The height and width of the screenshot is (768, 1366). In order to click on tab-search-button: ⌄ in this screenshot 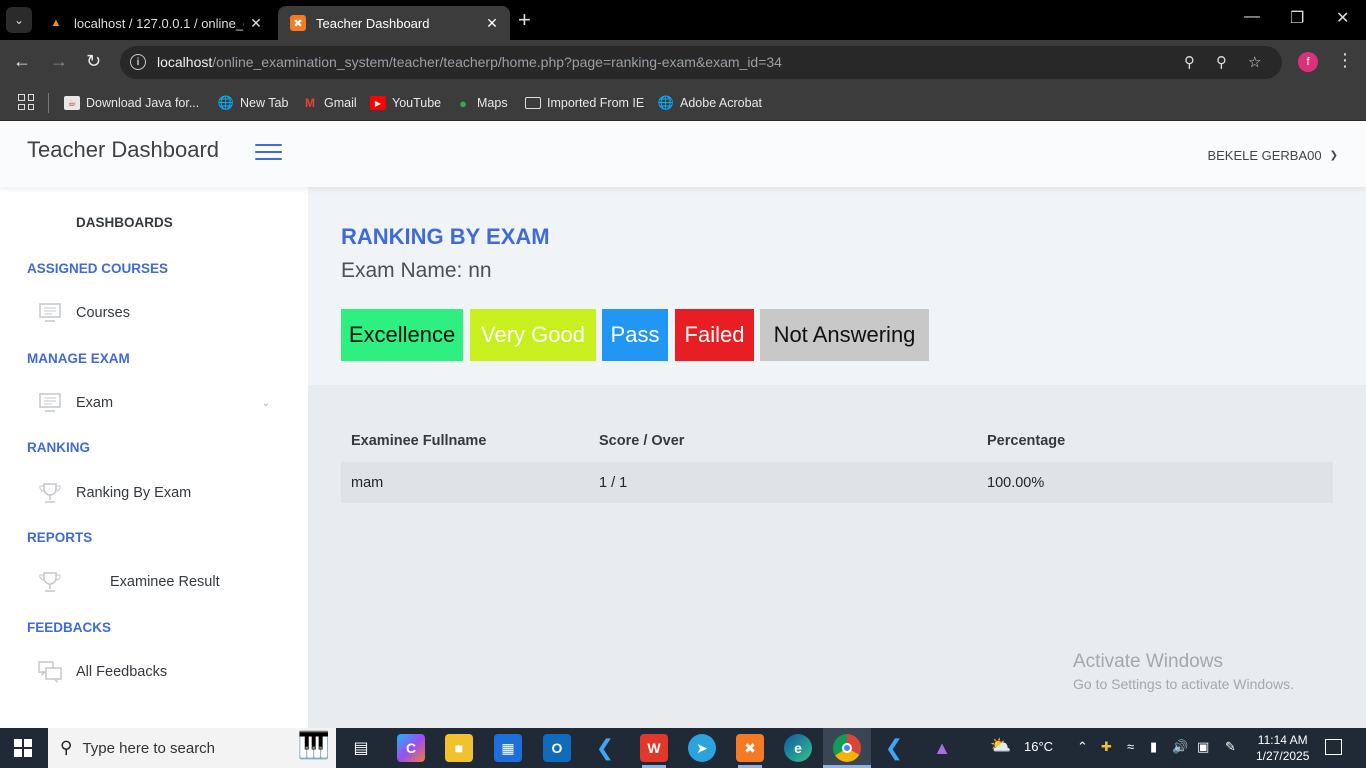, I will do `click(19, 20)`.